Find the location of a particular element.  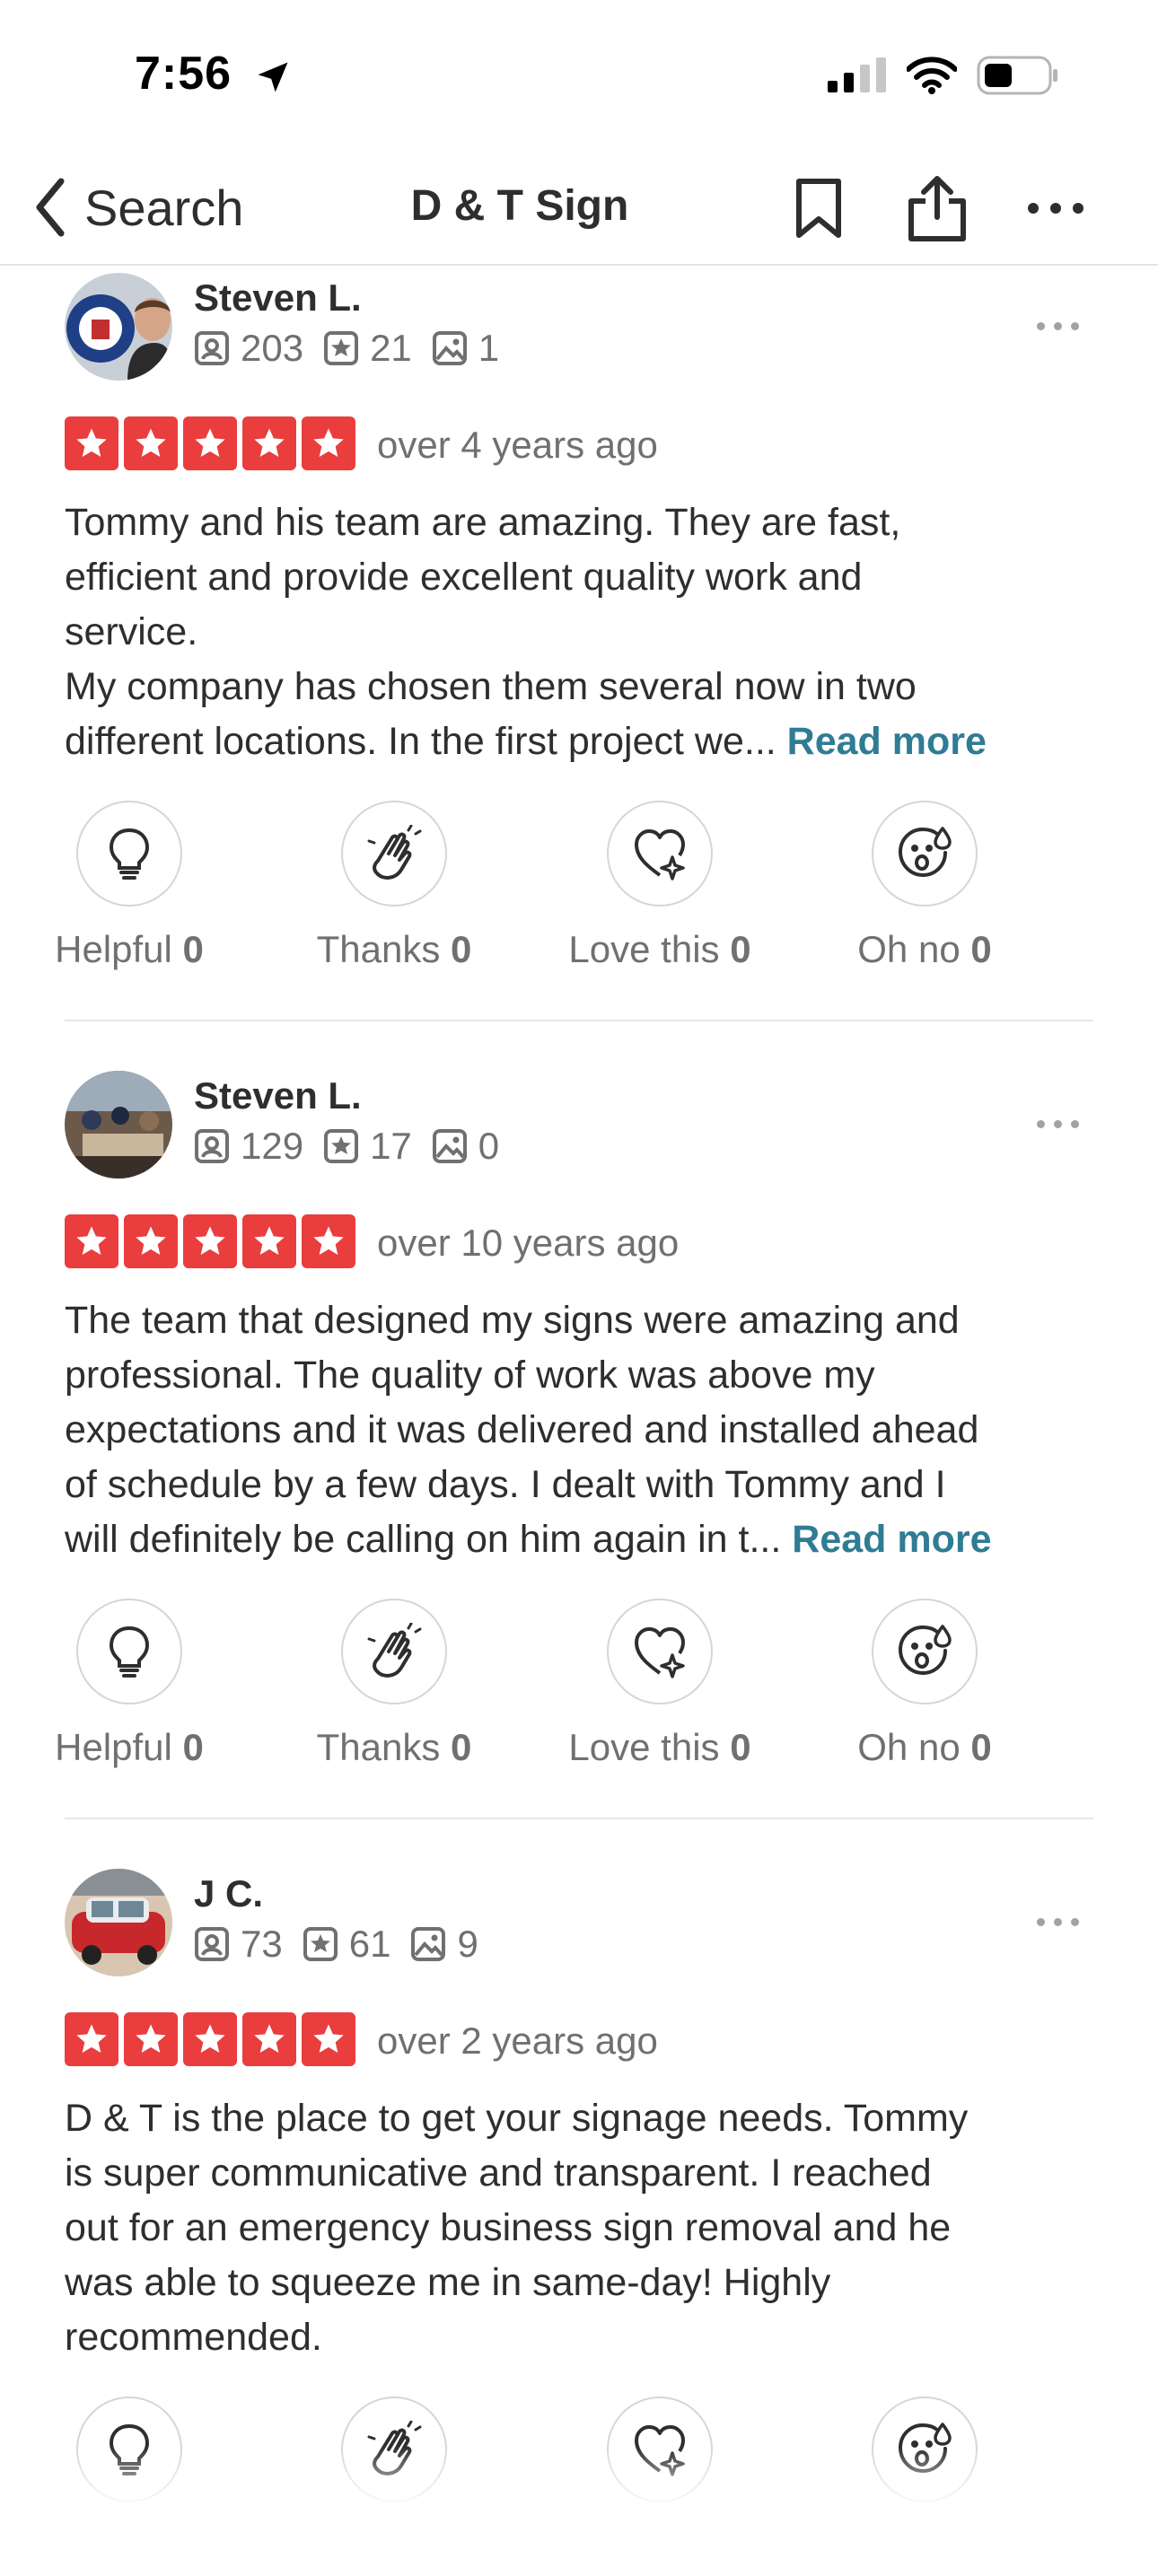

page-title: D & T Sign is located at coordinates (519, 206).